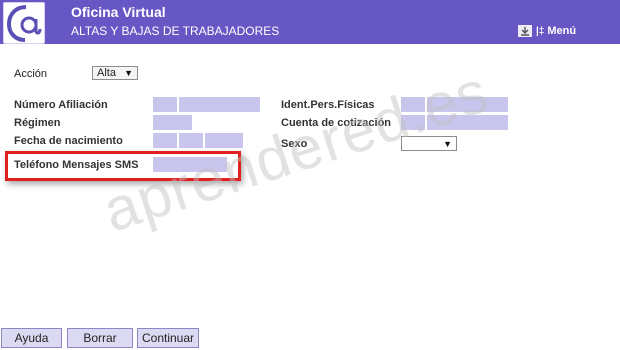 Image resolution: width=620 pixels, height=350 pixels. What do you see at coordinates (540, 31) in the screenshot?
I see `menu-grid-icon: |‡` at bounding box center [540, 31].